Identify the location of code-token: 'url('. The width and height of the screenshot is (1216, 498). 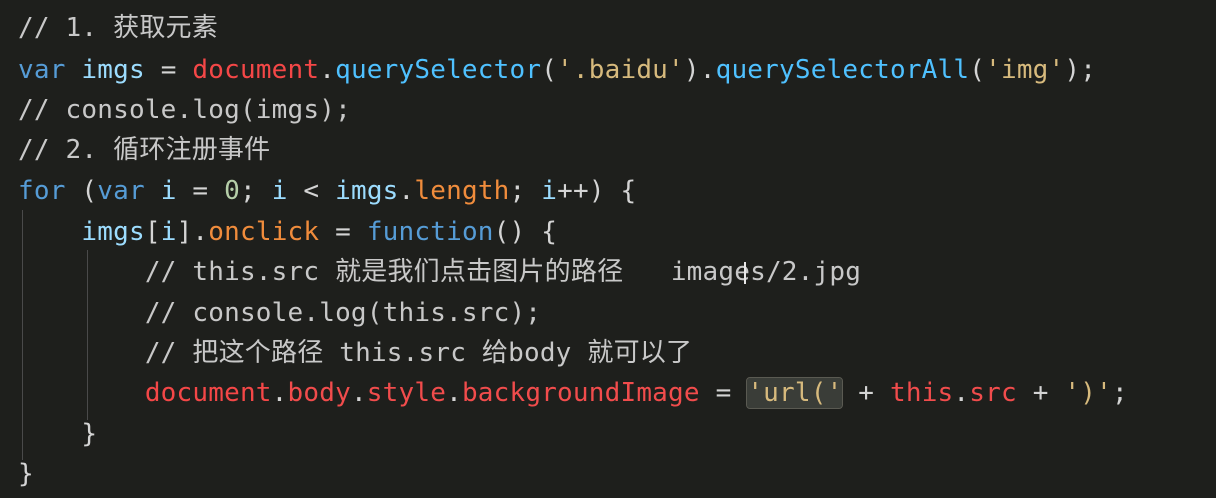
(795, 393).